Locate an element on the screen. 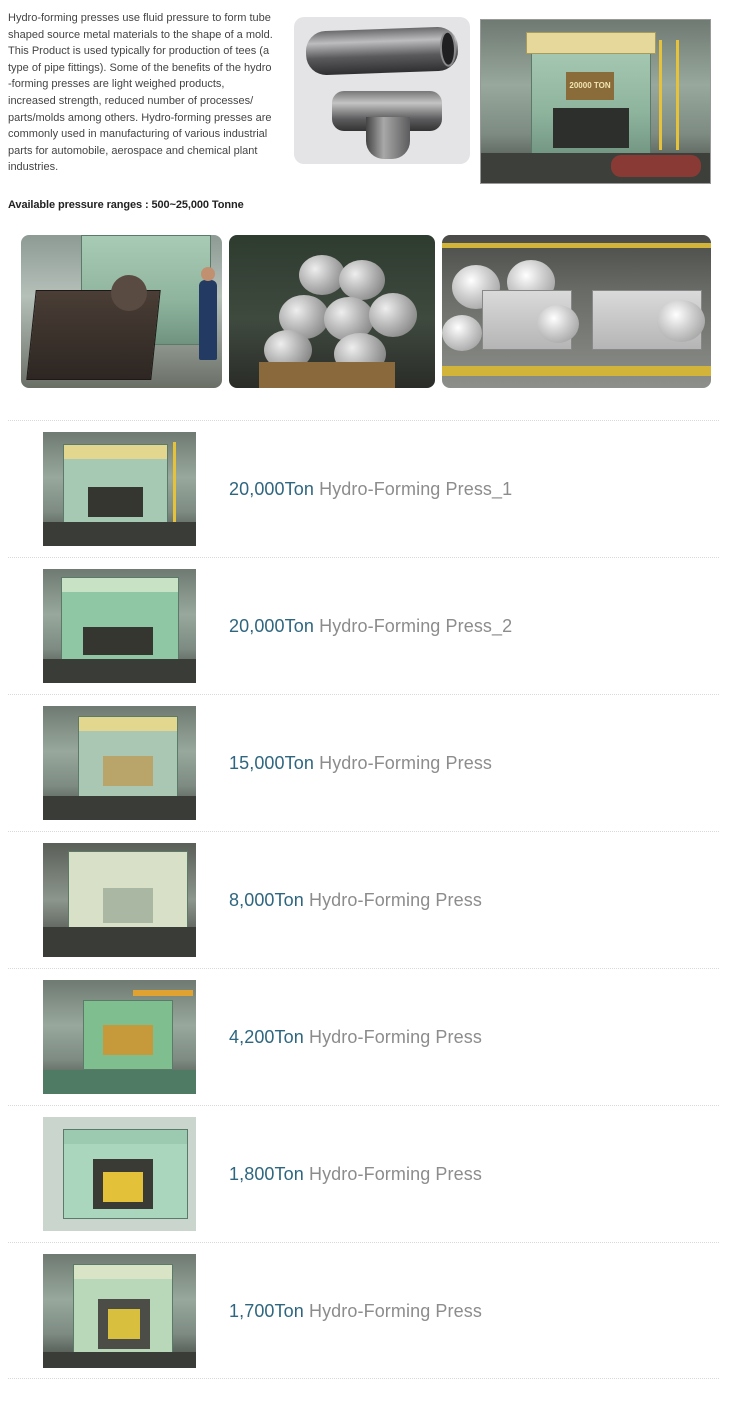  product-title-link: 20,000Ton Hydro-Forming Press_2 is located at coordinates (370, 626).